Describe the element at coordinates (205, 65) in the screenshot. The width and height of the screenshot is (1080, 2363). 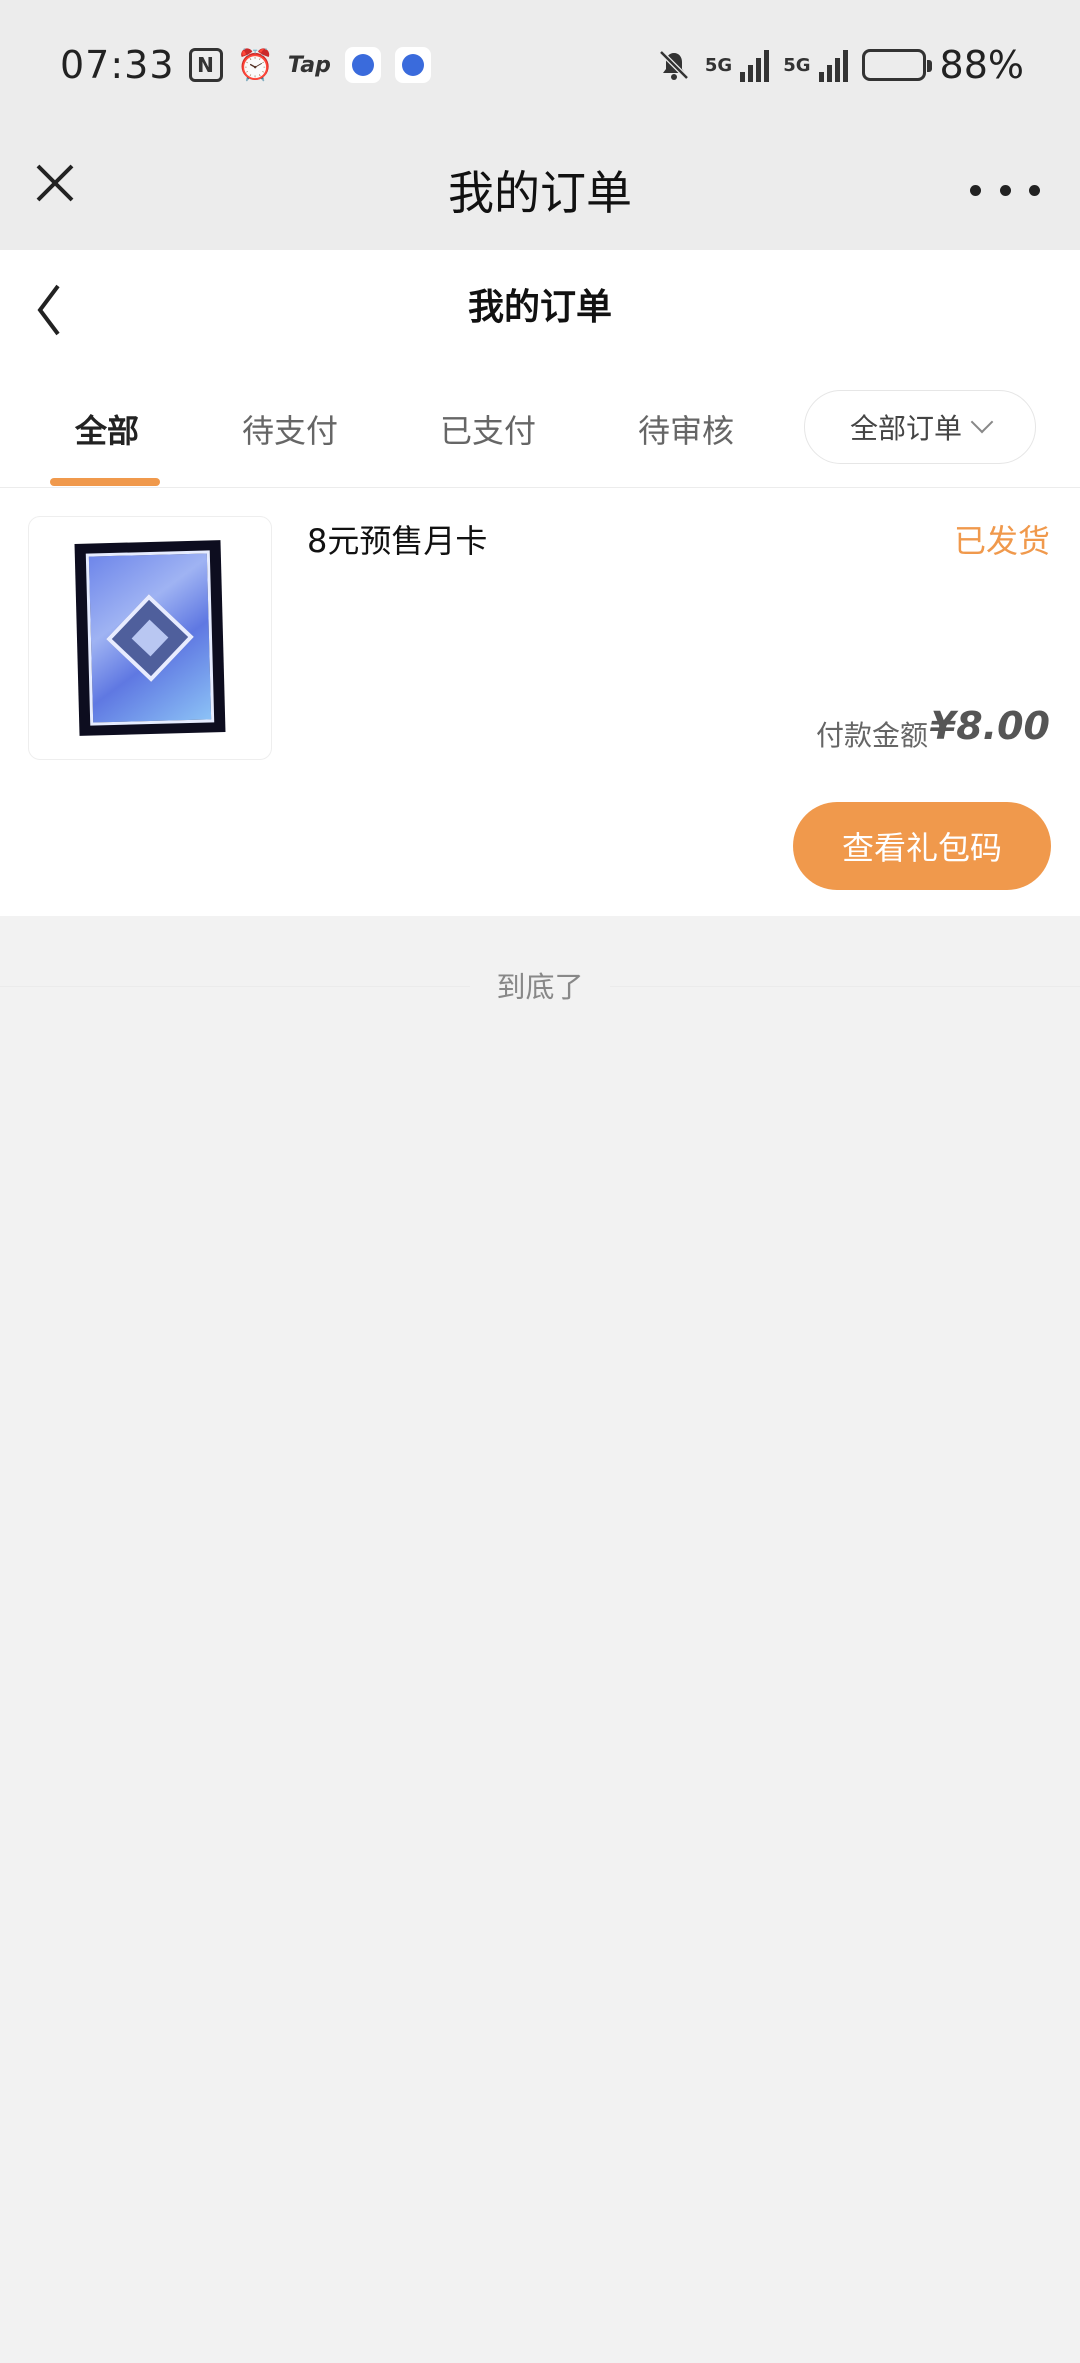
I see `nfc-icon: N` at that location.